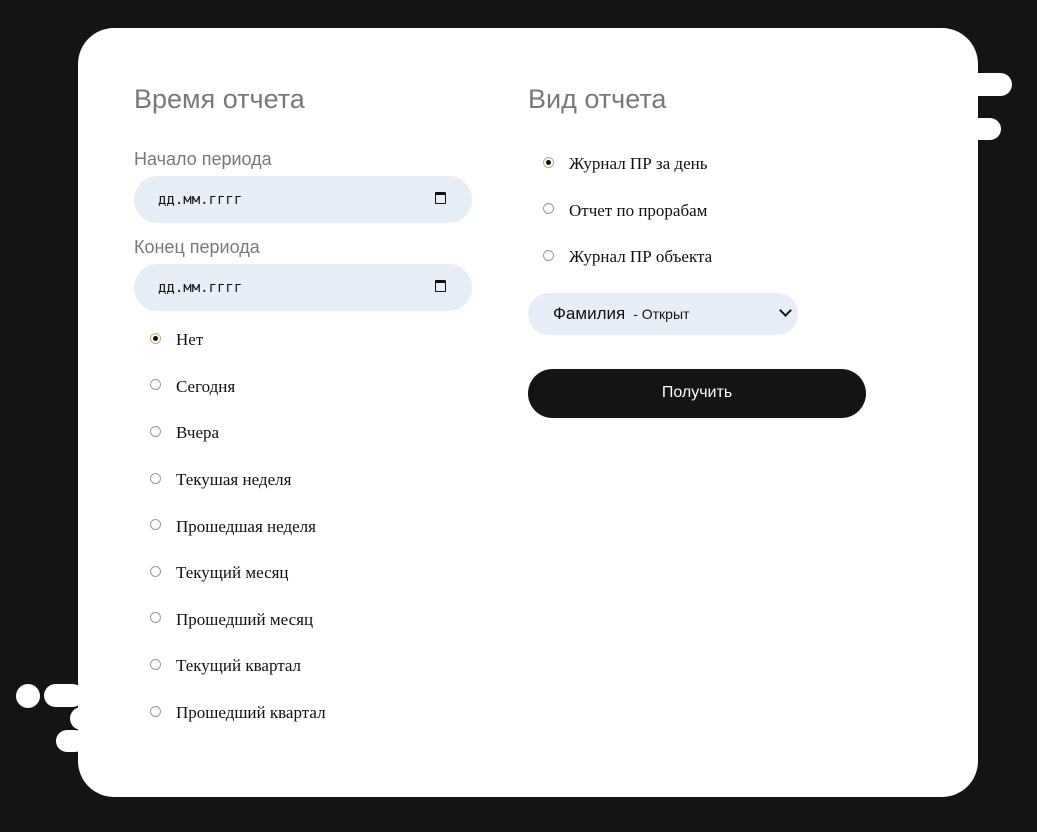 The height and width of the screenshot is (832, 1037). I want to click on surname-select: Фамилия - Открыт, so click(663, 313).